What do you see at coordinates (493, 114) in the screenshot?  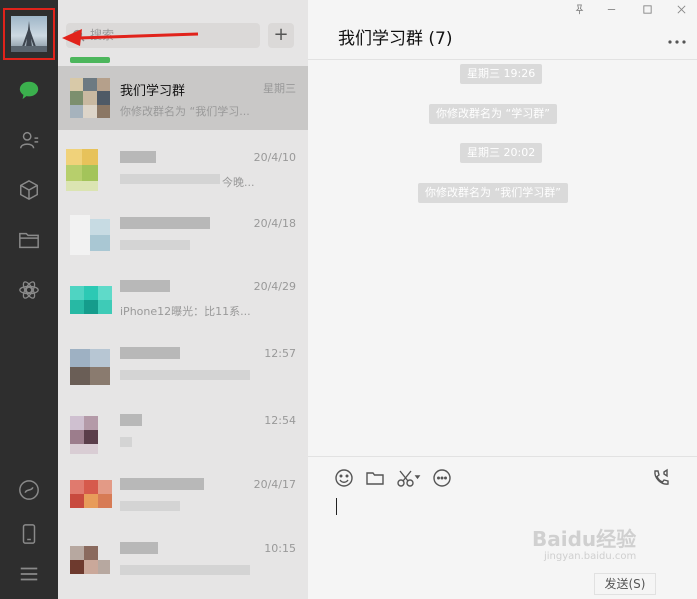 I see `system-message: 你修改群名为 “学习群”` at bounding box center [493, 114].